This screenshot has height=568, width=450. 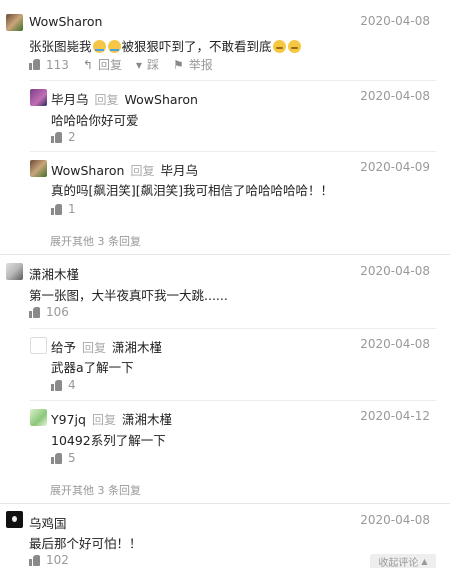 I want to click on reply-header: Y97jq 回复 潇湘木槿, so click(x=111, y=418).